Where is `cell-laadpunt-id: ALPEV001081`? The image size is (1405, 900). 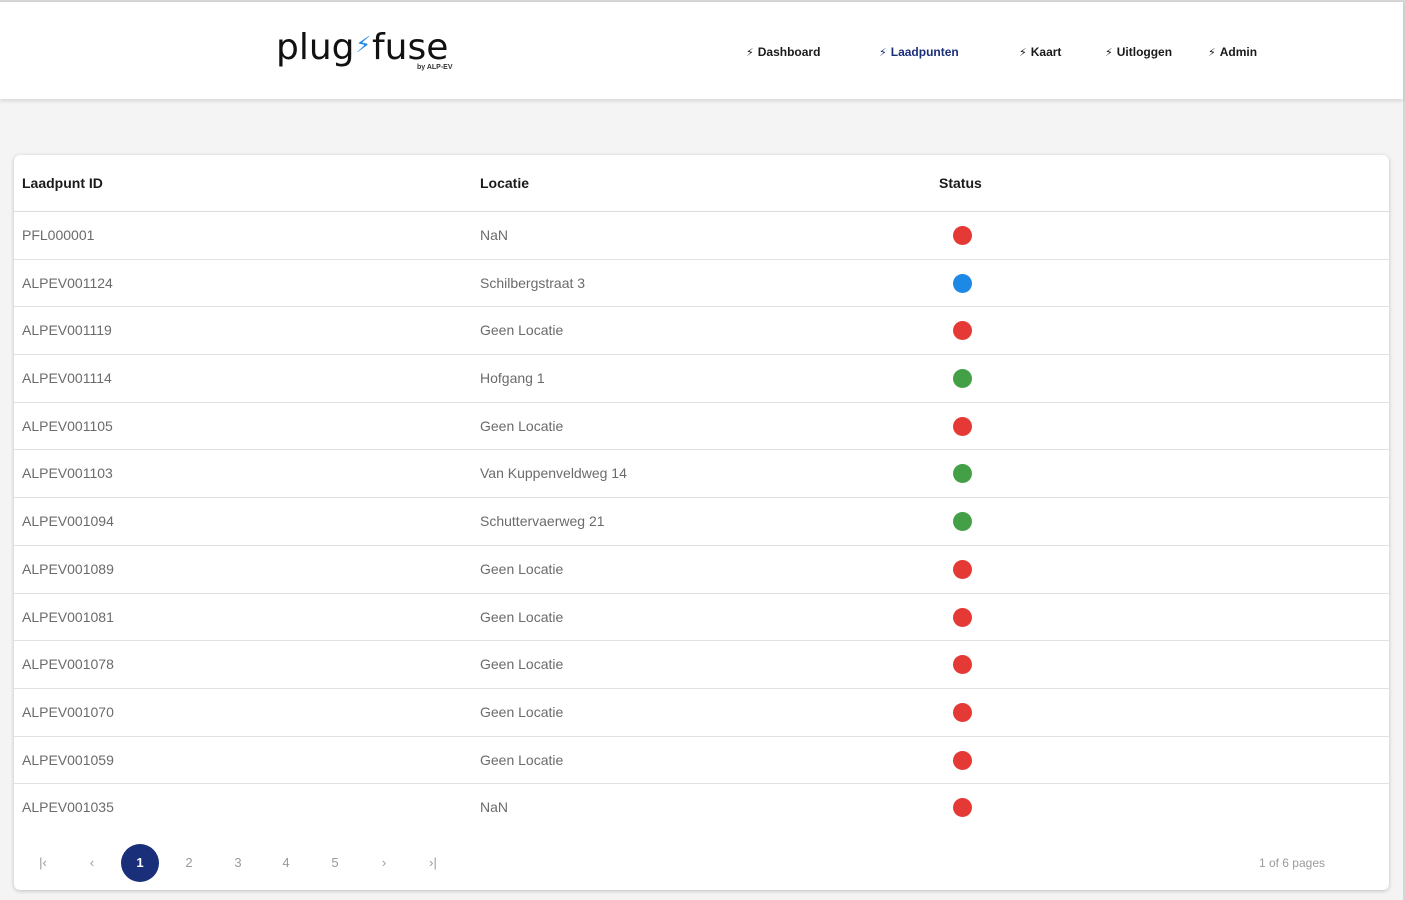 cell-laadpunt-id: ALPEV001081 is located at coordinates (68, 616).